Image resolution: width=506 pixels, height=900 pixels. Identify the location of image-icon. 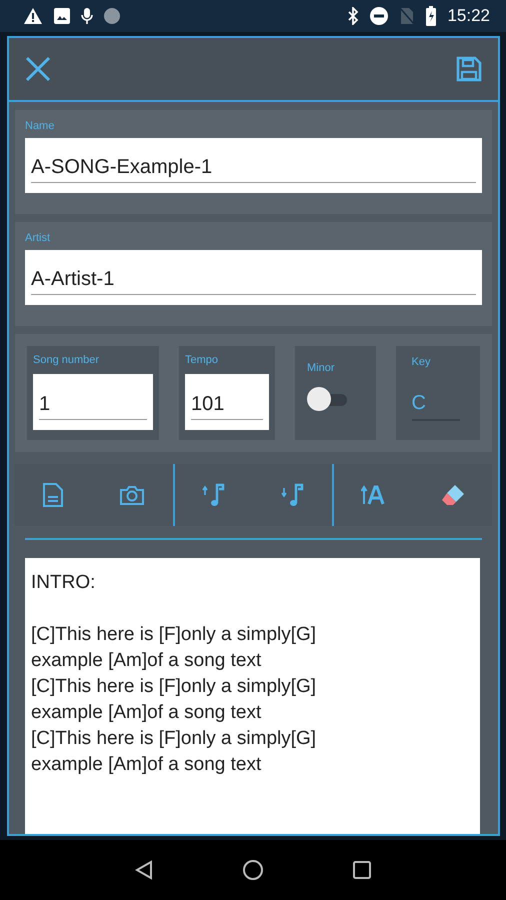
(62, 16).